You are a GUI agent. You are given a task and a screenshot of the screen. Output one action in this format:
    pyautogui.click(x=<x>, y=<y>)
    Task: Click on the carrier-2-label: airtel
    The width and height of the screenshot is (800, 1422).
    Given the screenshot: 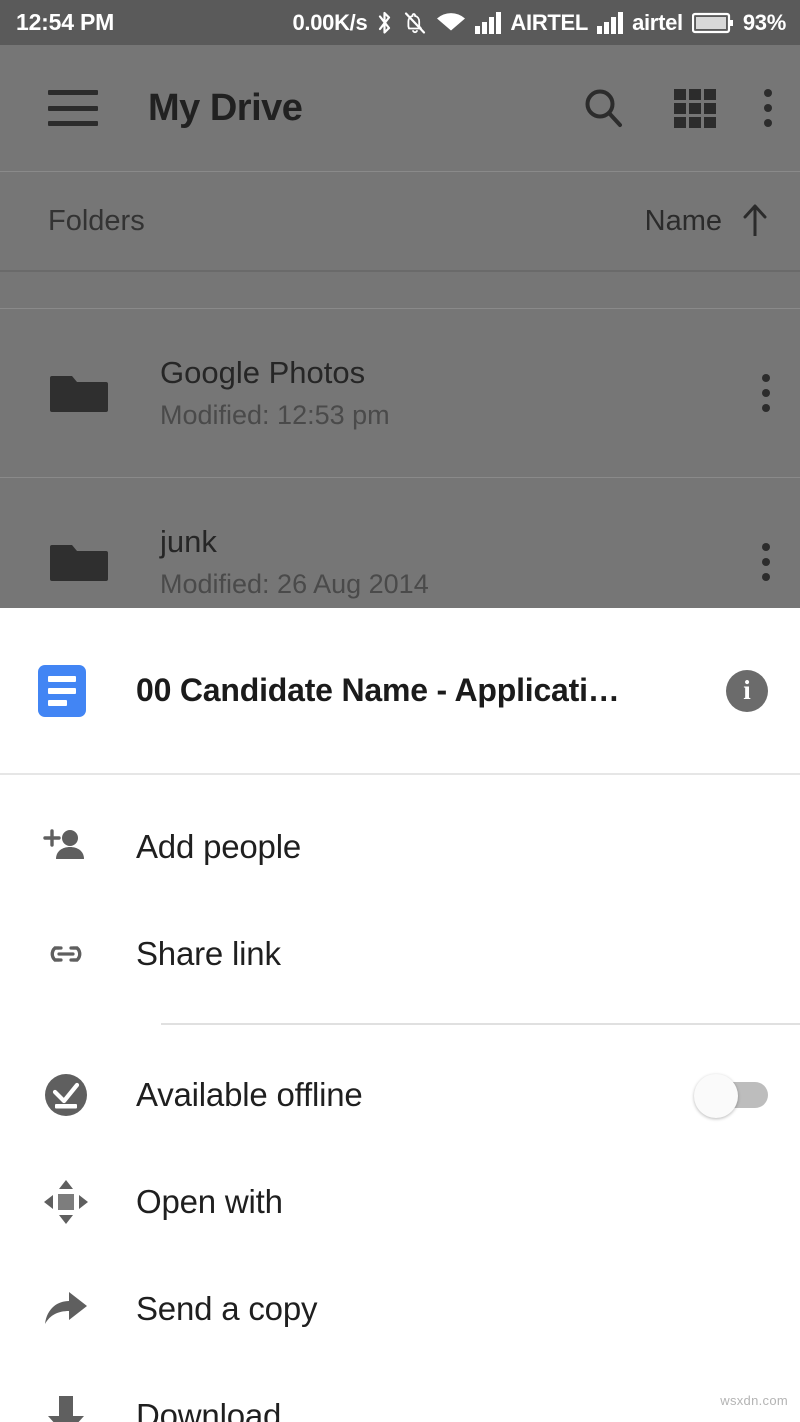 What is the action you would take?
    pyautogui.click(x=657, y=22)
    